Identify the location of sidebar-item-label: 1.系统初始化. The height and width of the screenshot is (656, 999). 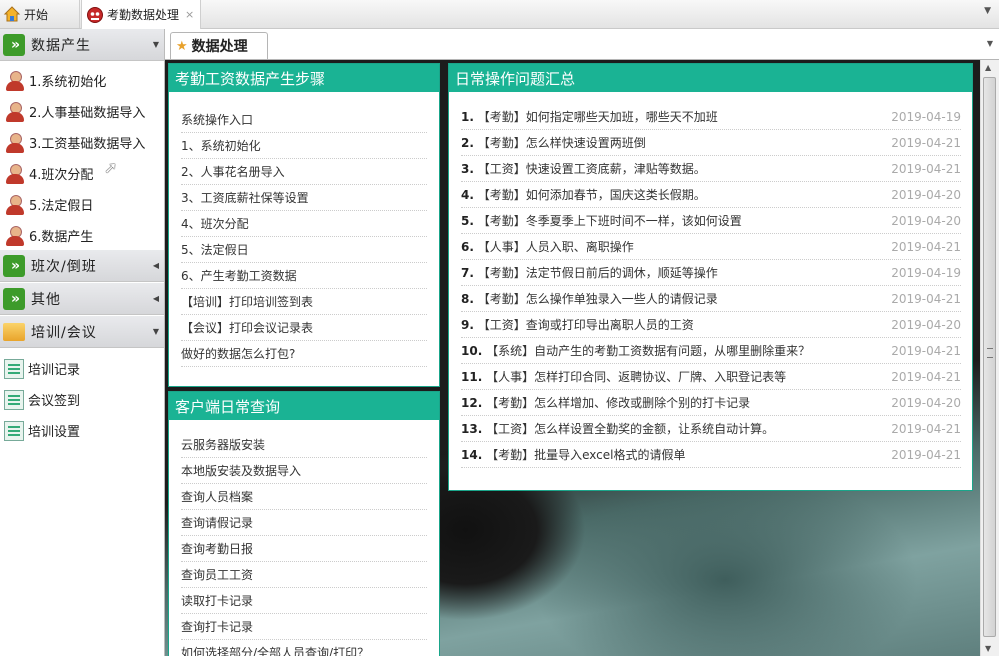
(68, 82).